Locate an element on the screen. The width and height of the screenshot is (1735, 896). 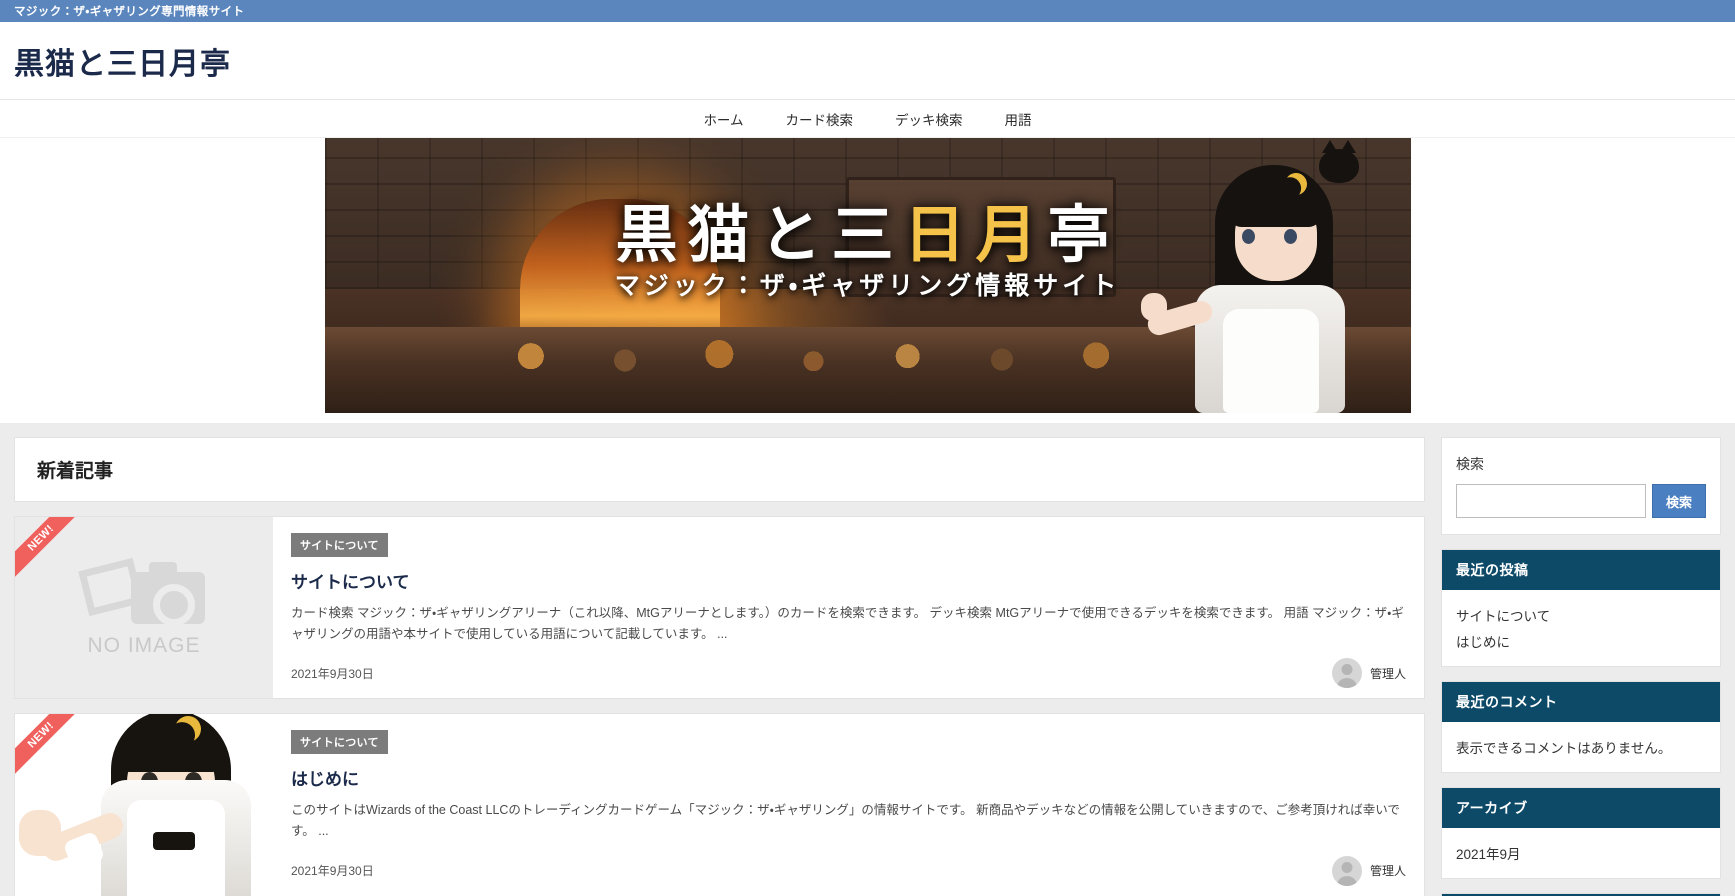
site-title: 黒猫と三日月亭 is located at coordinates (122, 61).